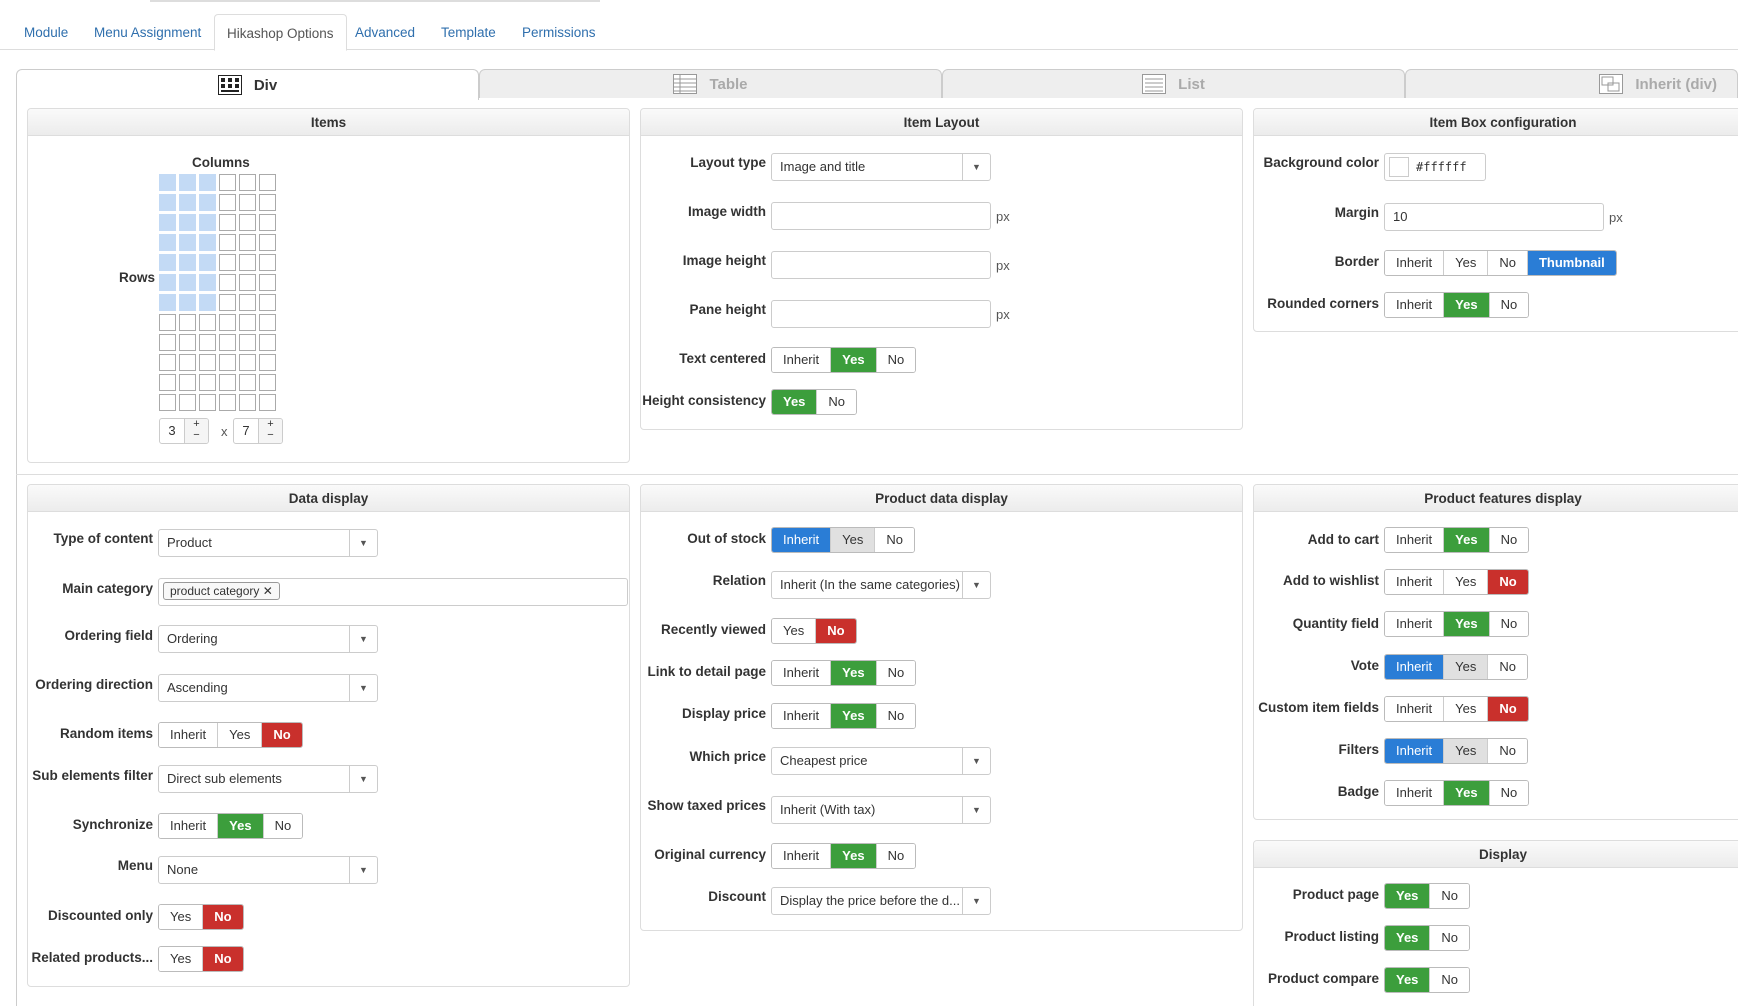 The height and width of the screenshot is (1006, 1738). Describe the element at coordinates (1571, 263) in the screenshot. I see `border-thumbnail-button: Thumbnail` at that location.